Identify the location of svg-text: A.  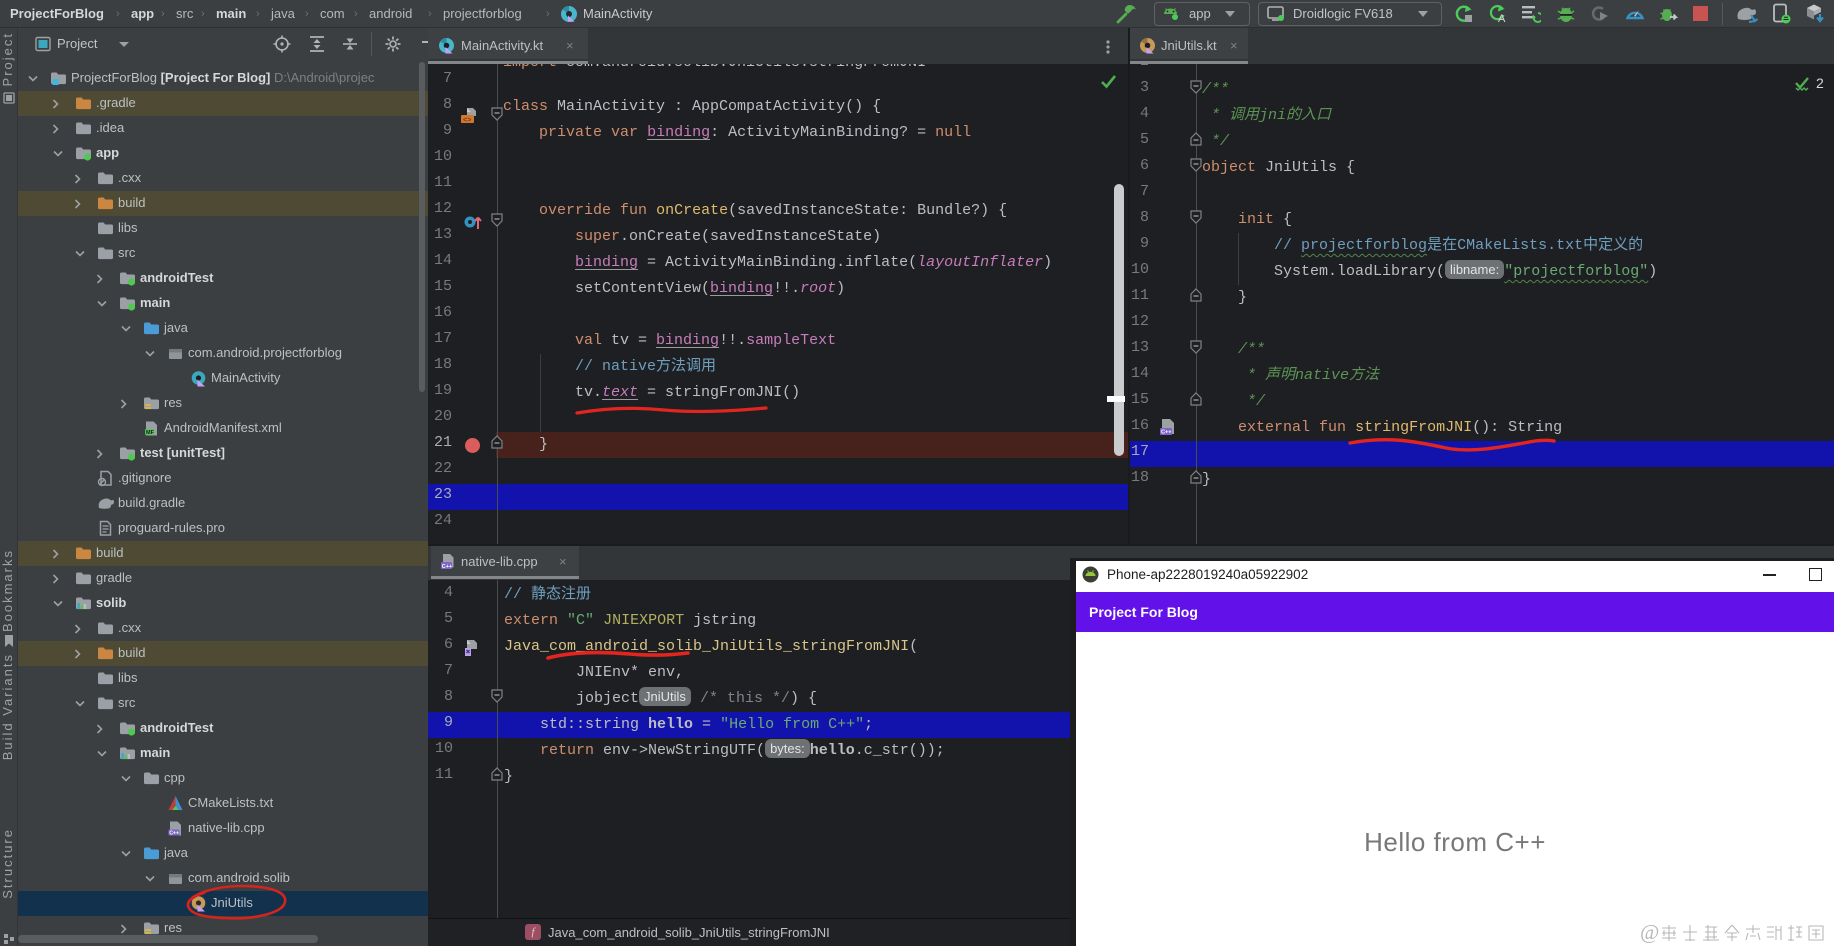
(1502, 18).